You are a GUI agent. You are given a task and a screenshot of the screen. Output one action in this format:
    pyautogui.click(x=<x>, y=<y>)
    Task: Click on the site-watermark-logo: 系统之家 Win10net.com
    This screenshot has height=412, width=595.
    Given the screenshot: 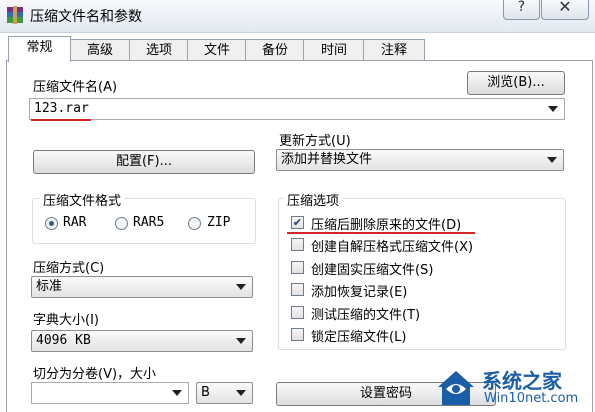 What is the action you would take?
    pyautogui.click(x=512, y=387)
    